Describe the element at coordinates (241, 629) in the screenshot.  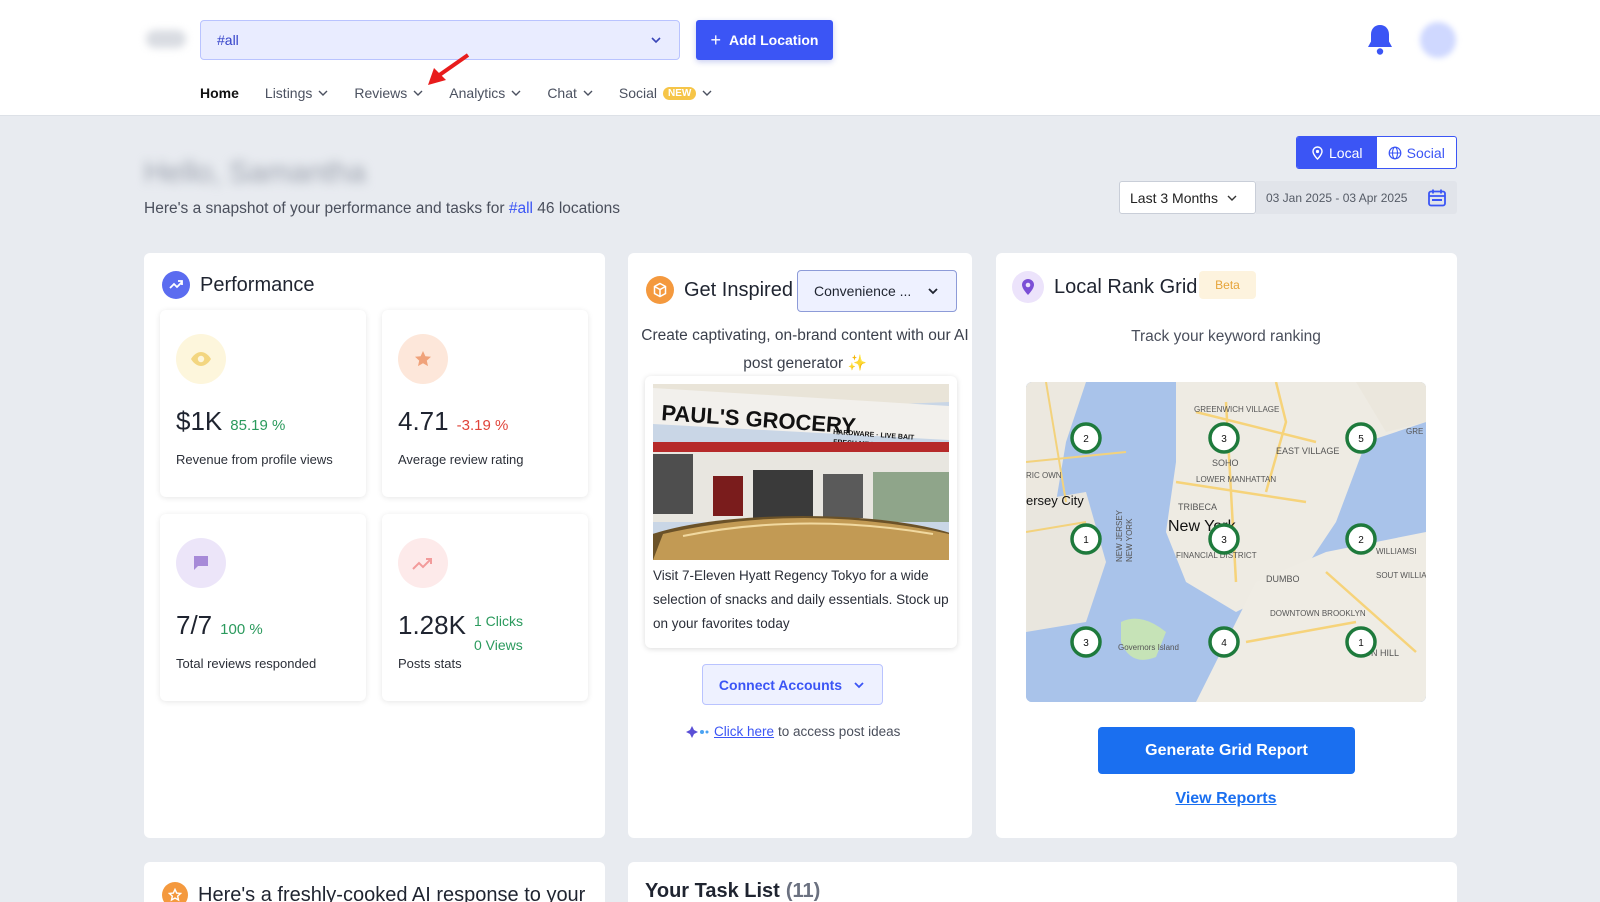
I see `stat-responded-change: 100 %` at that location.